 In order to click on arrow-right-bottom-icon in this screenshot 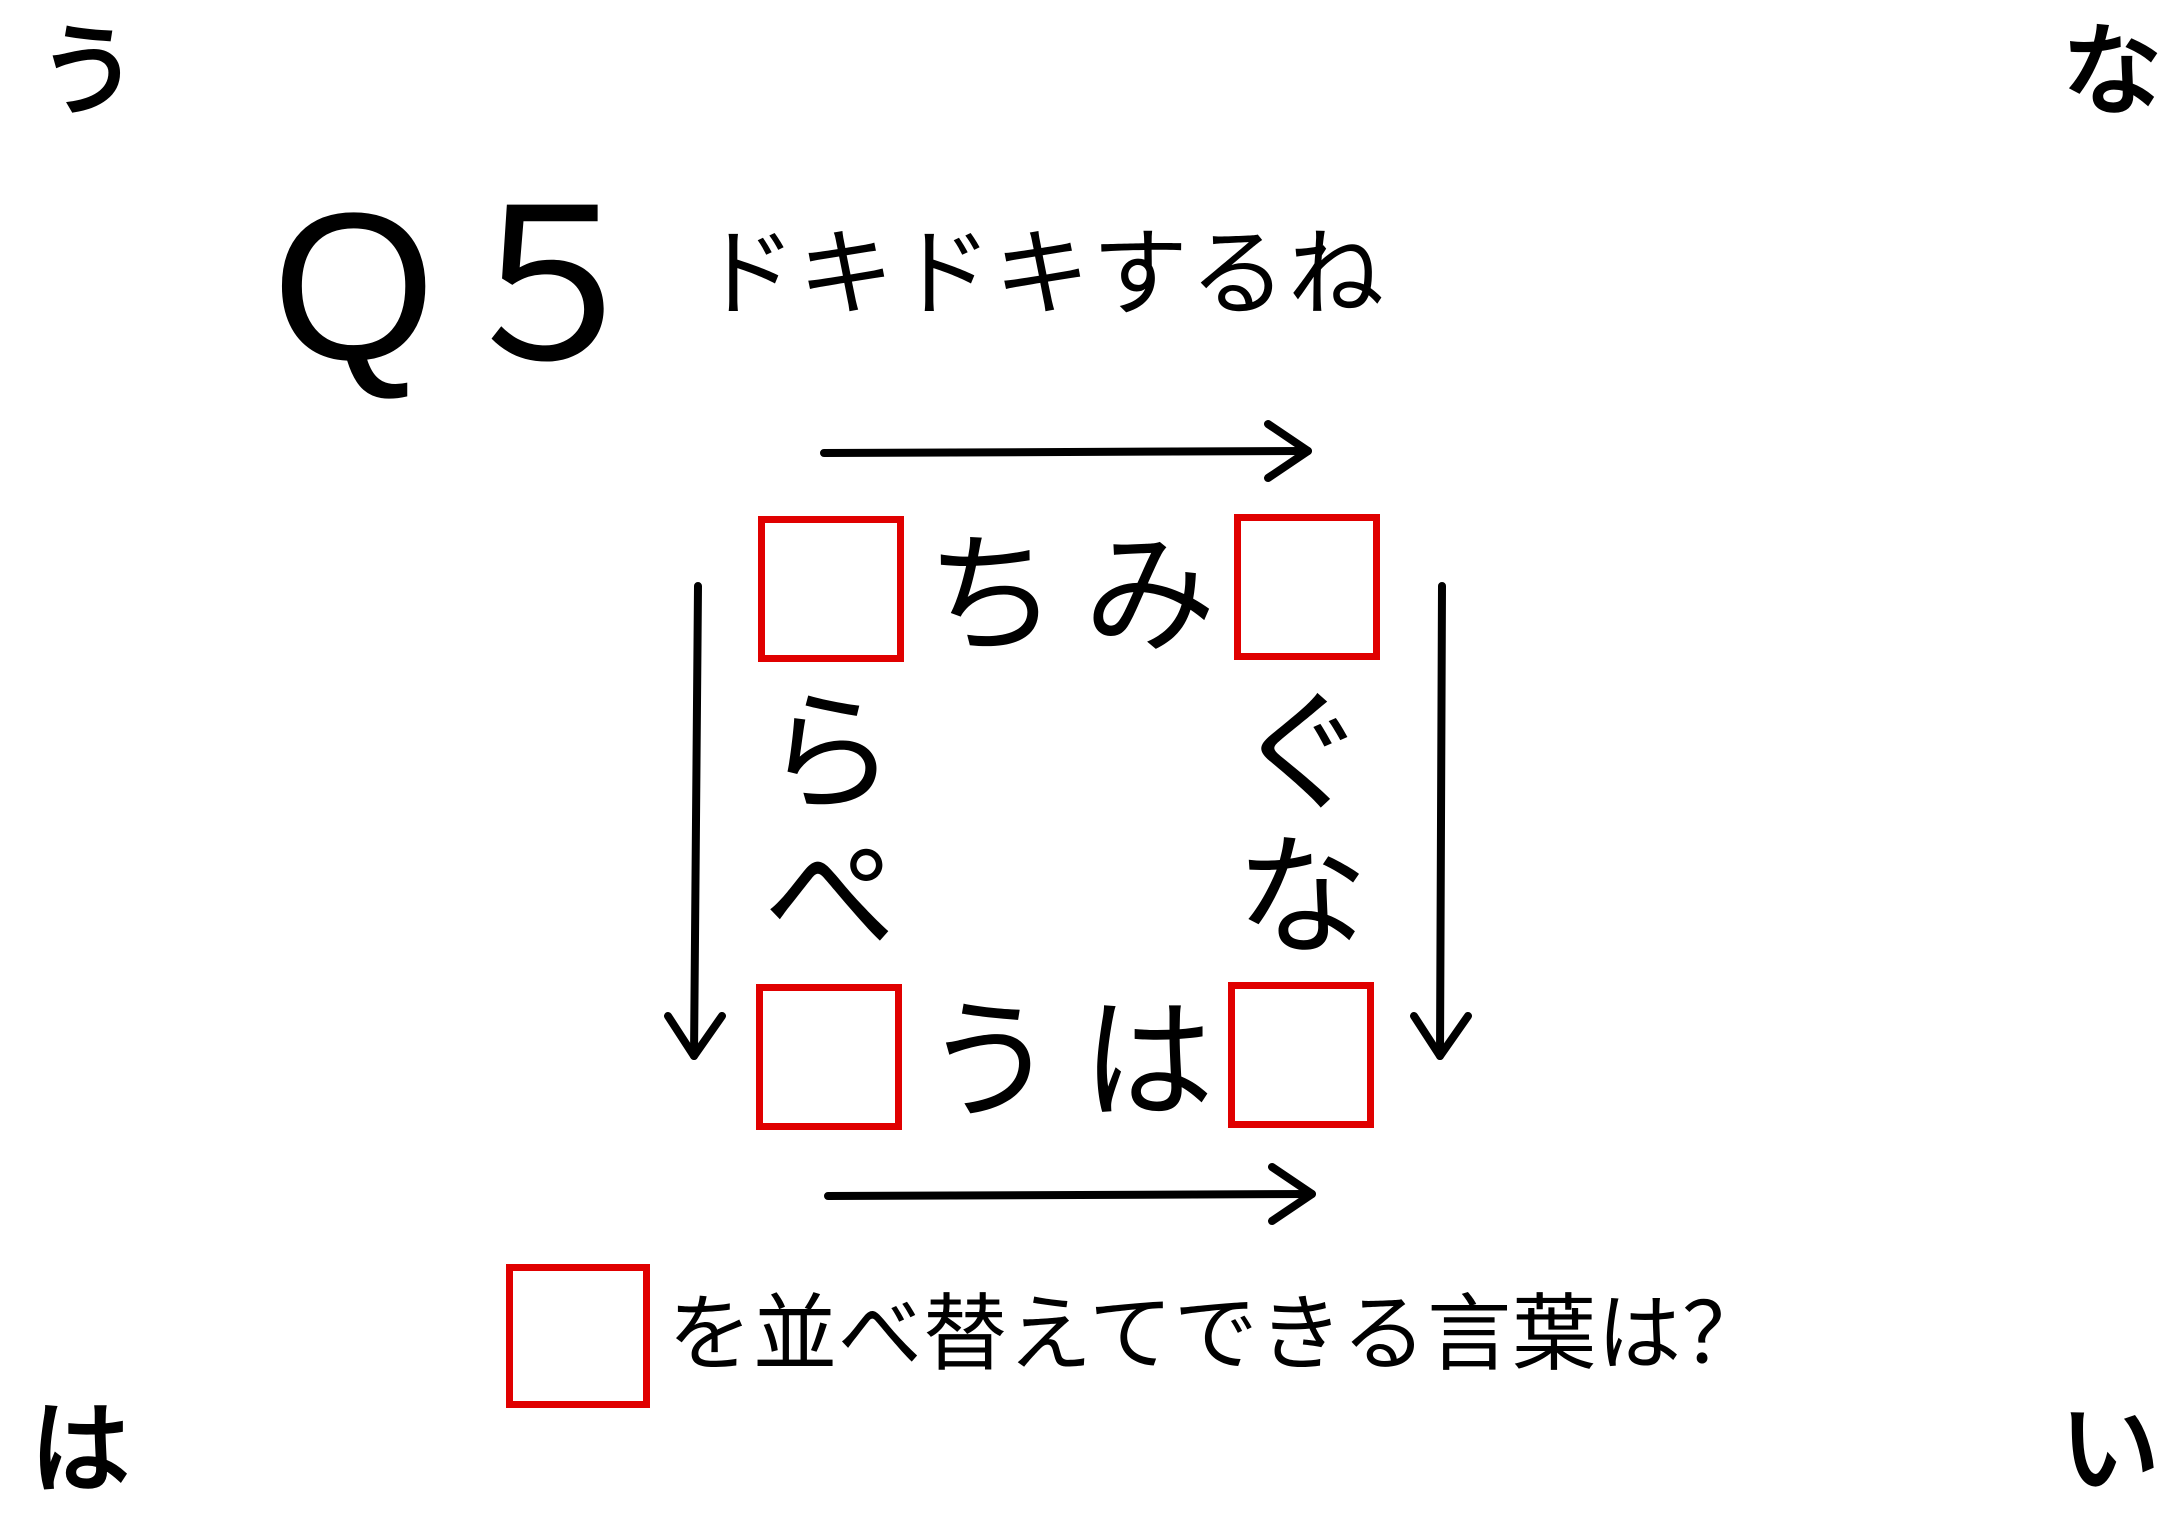, I will do `click(1070, 1194)`.